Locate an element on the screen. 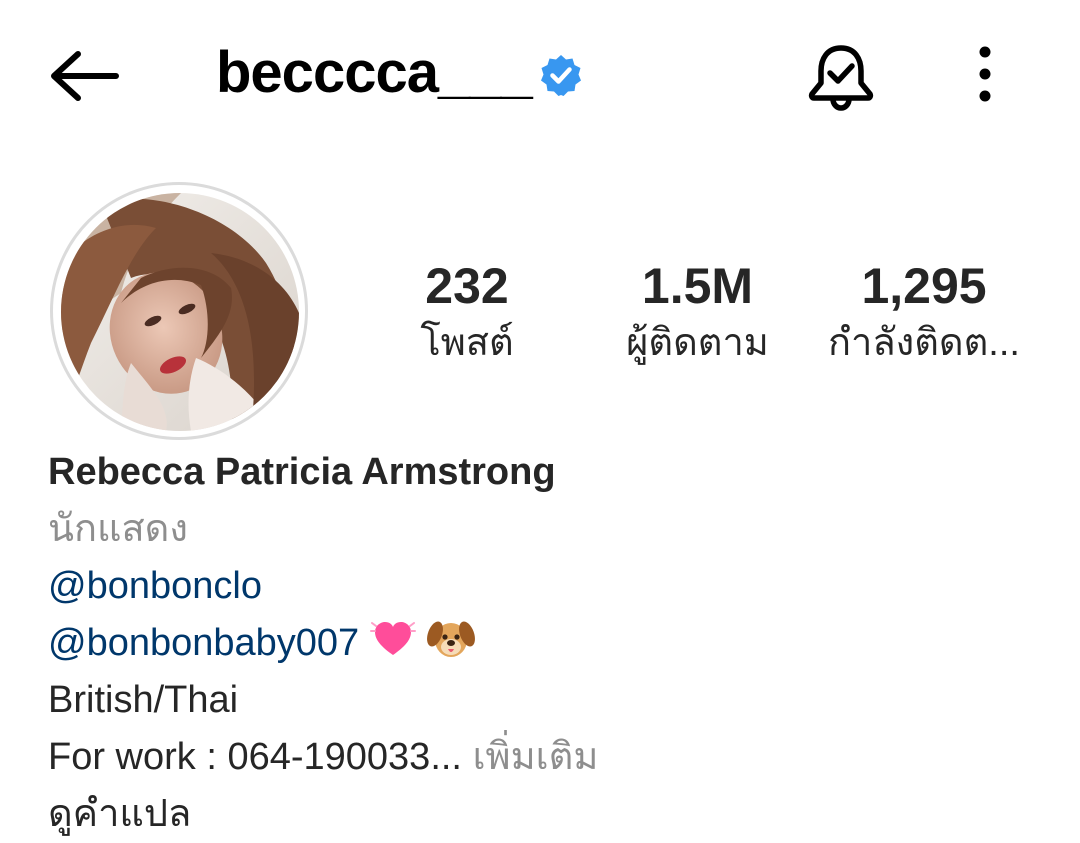  verified-badge-icon is located at coordinates (561, 75).